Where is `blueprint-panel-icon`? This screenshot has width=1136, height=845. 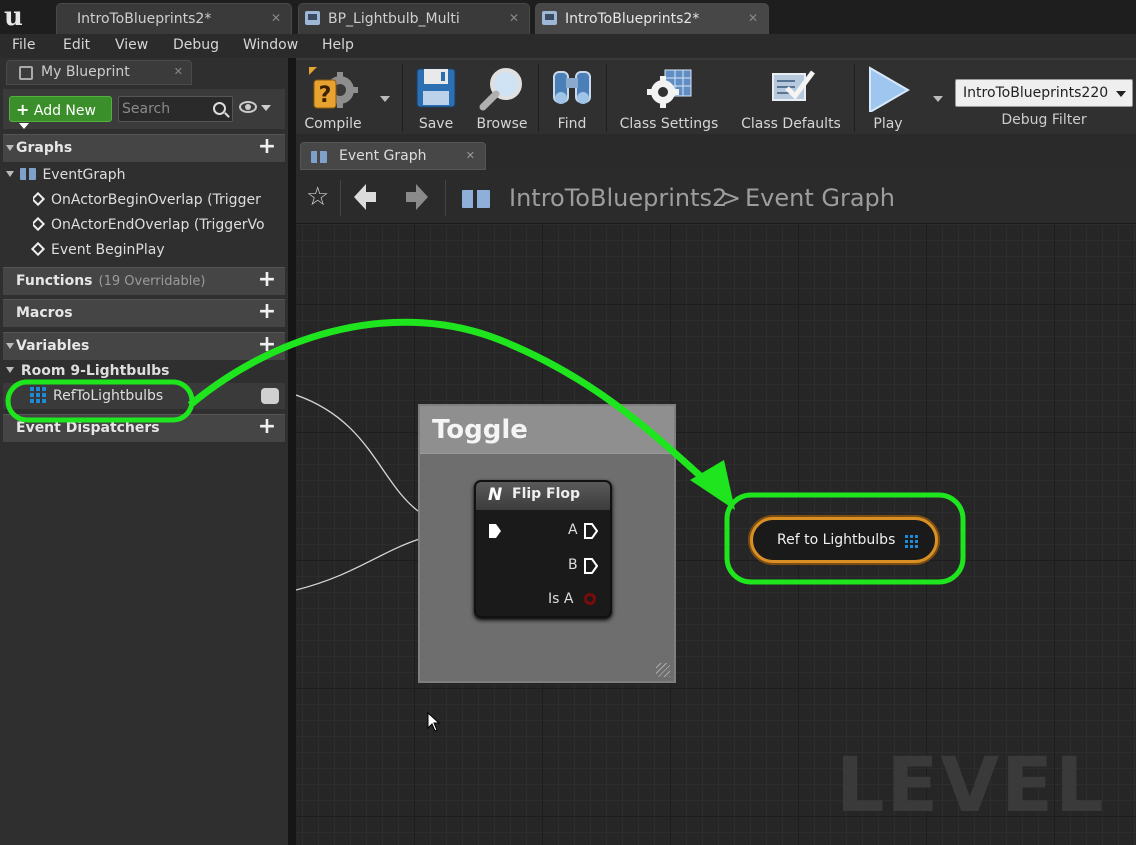
blueprint-panel-icon is located at coordinates (26, 73).